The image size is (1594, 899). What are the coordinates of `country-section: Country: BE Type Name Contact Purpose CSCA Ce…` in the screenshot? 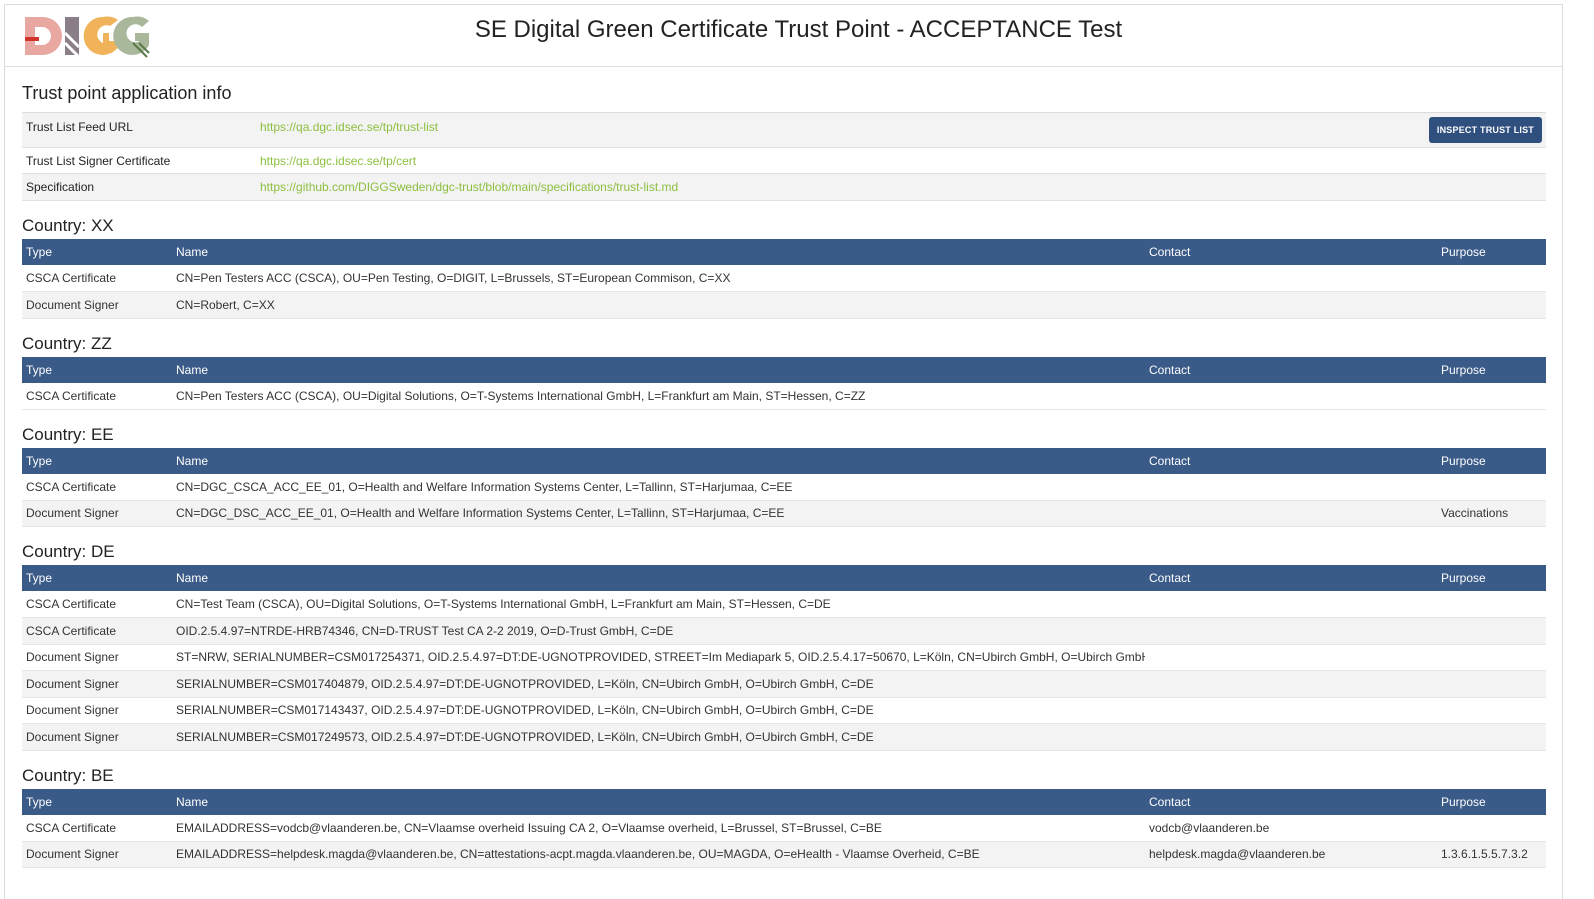 It's located at (784, 816).